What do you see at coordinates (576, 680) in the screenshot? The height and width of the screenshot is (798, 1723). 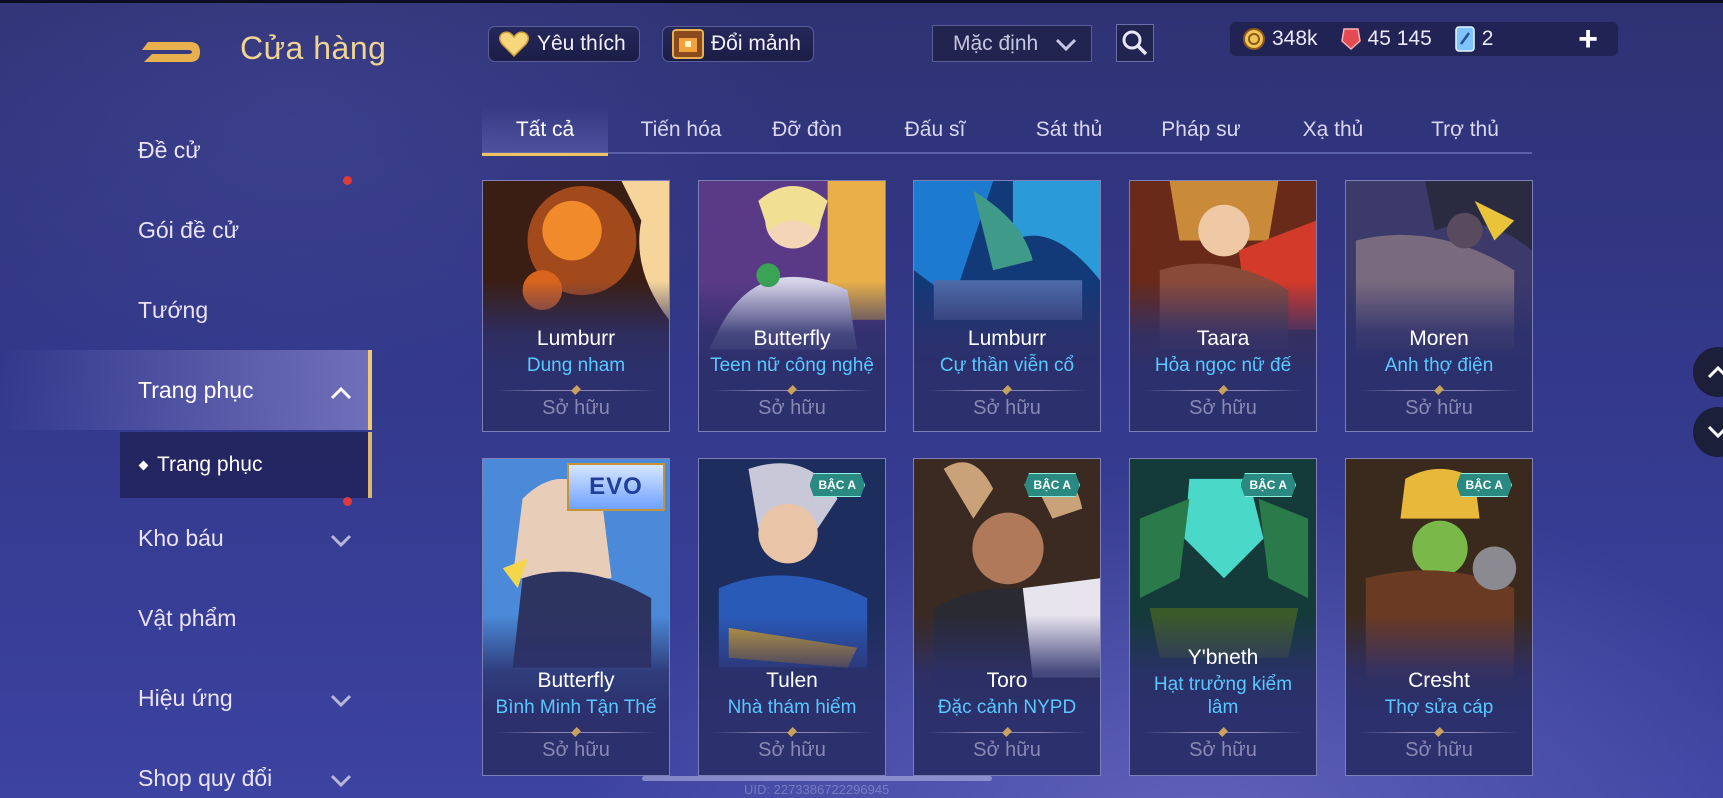 I see `hero-name: Butterfly` at bounding box center [576, 680].